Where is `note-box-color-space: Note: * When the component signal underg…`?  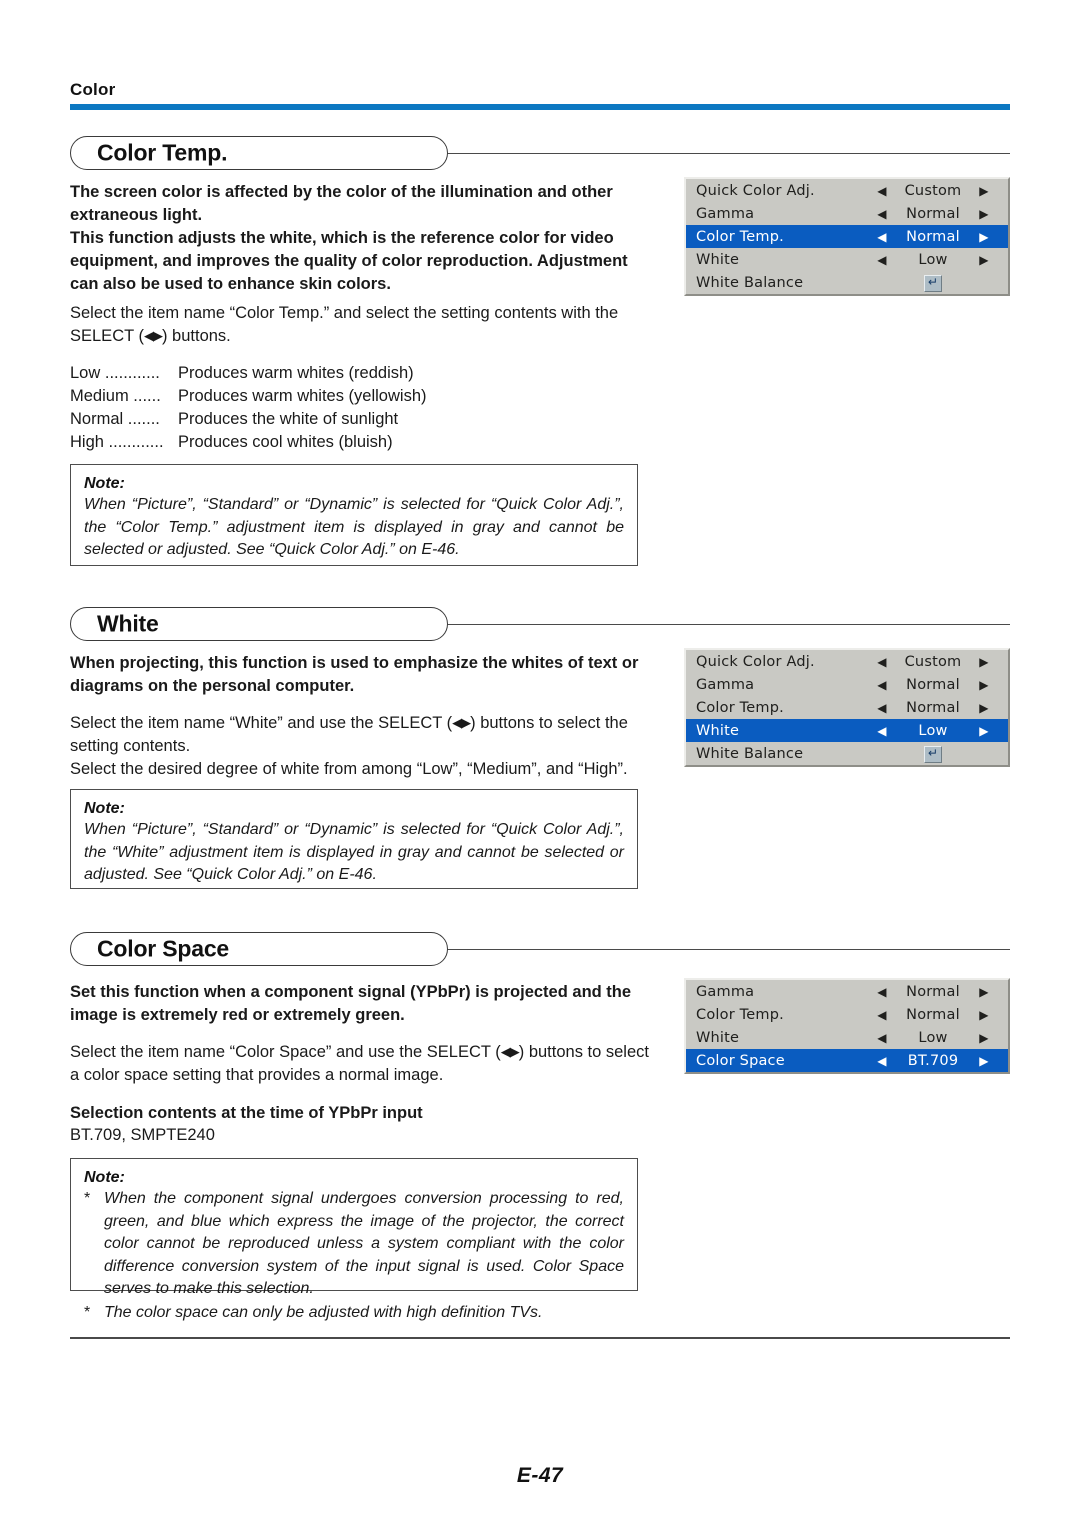
note-box-color-space: Note: * When the component signal underg… is located at coordinates (354, 1239).